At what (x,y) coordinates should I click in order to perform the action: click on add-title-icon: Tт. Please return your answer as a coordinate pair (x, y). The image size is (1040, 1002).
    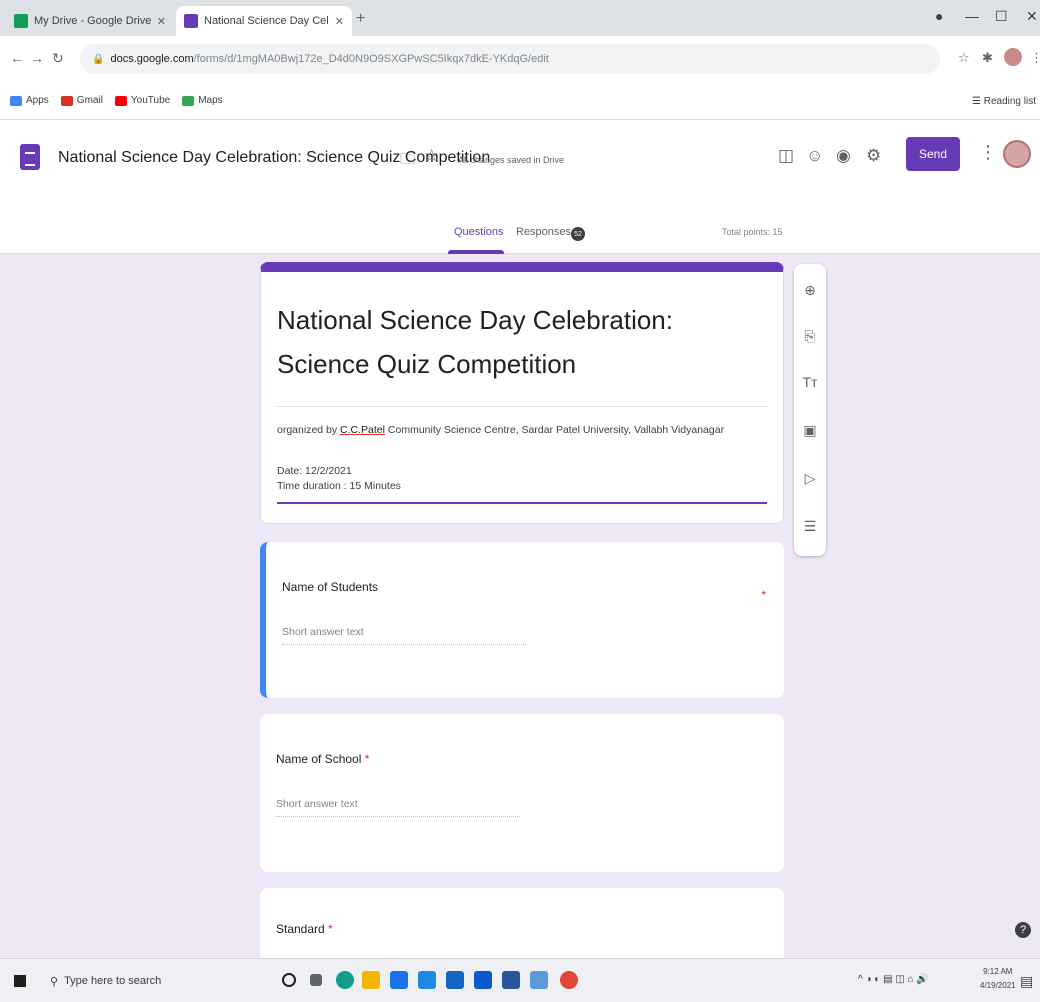
    Looking at the image, I should click on (810, 382).